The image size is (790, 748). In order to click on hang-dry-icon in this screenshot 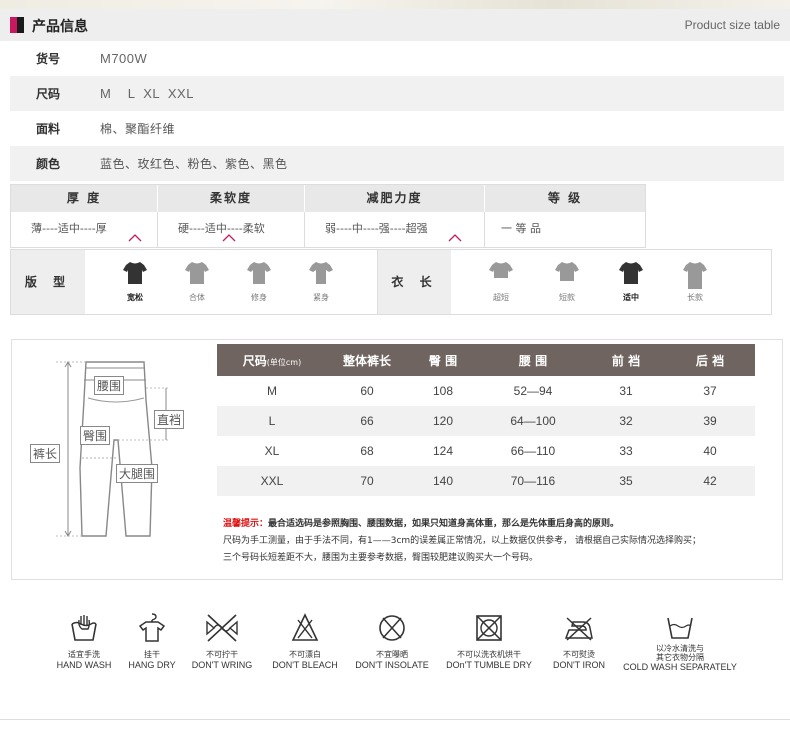, I will do `click(152, 627)`.